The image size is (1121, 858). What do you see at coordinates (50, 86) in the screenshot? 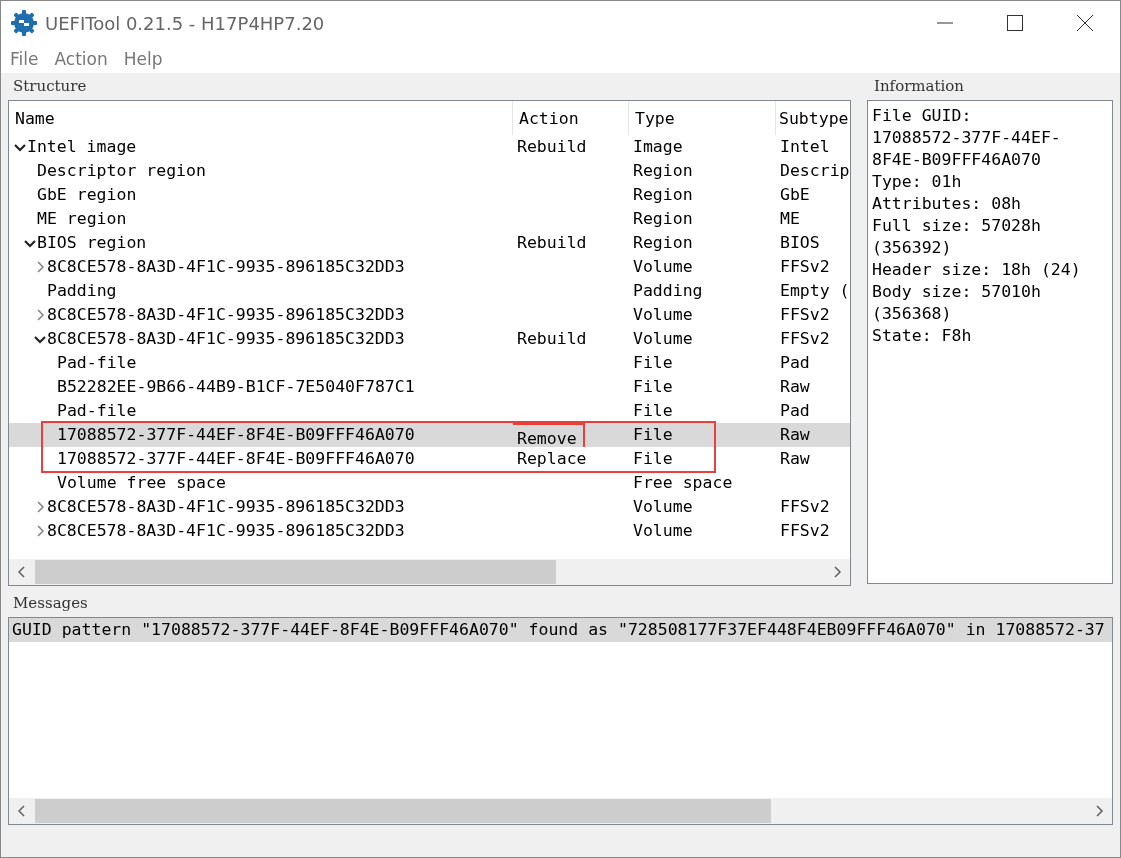
I see `structure-label: Structure` at bounding box center [50, 86].